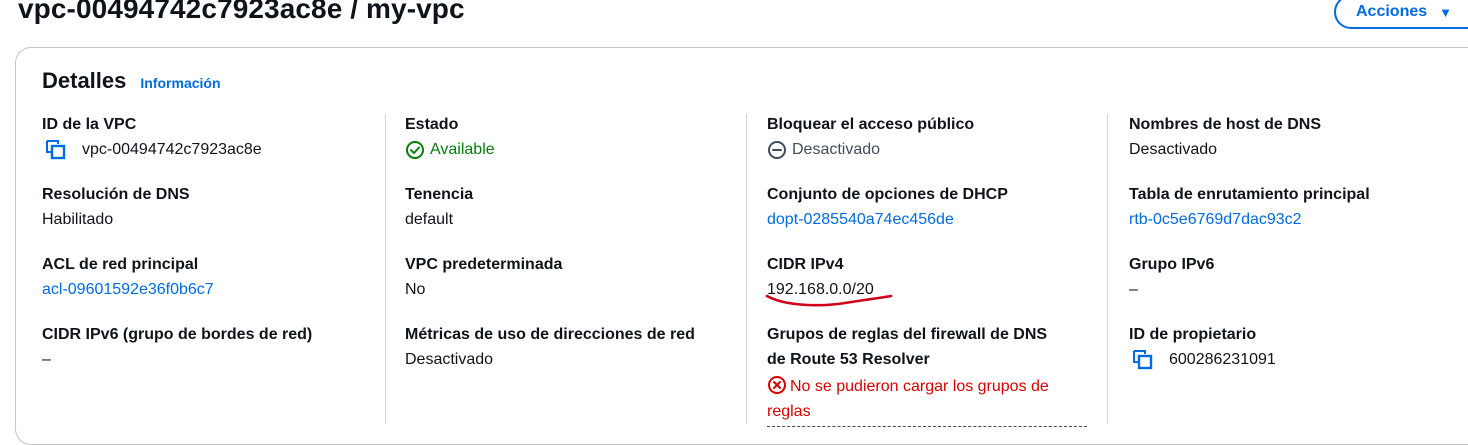 The width and height of the screenshot is (1468, 445). What do you see at coordinates (907, 334) in the screenshot?
I see `field-label-line-1: Grupos de reglas del firewall de DNS` at bounding box center [907, 334].